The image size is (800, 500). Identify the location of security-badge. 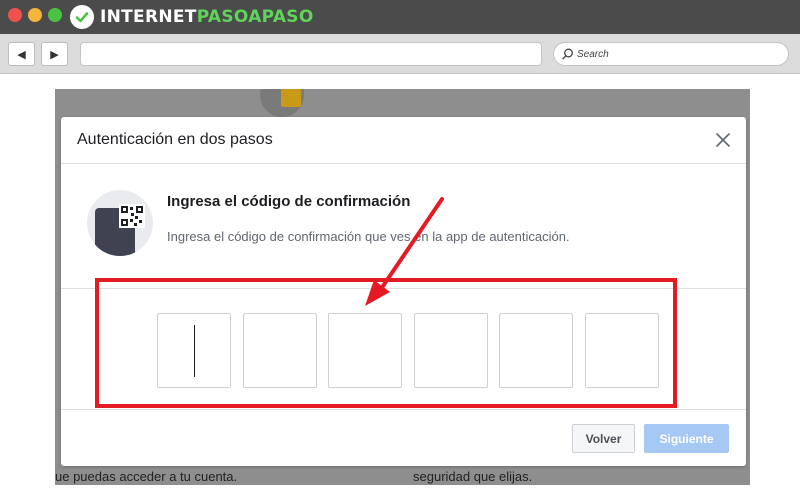
(282, 103).